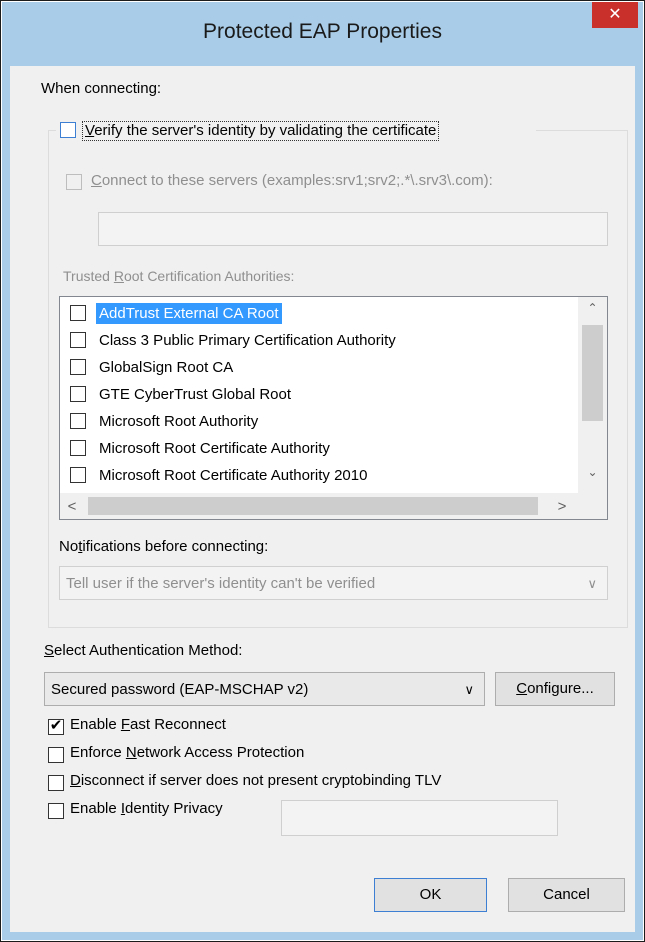 The width and height of the screenshot is (645, 942). I want to click on ca-list-item: GlobalSign Root CA, so click(319, 367).